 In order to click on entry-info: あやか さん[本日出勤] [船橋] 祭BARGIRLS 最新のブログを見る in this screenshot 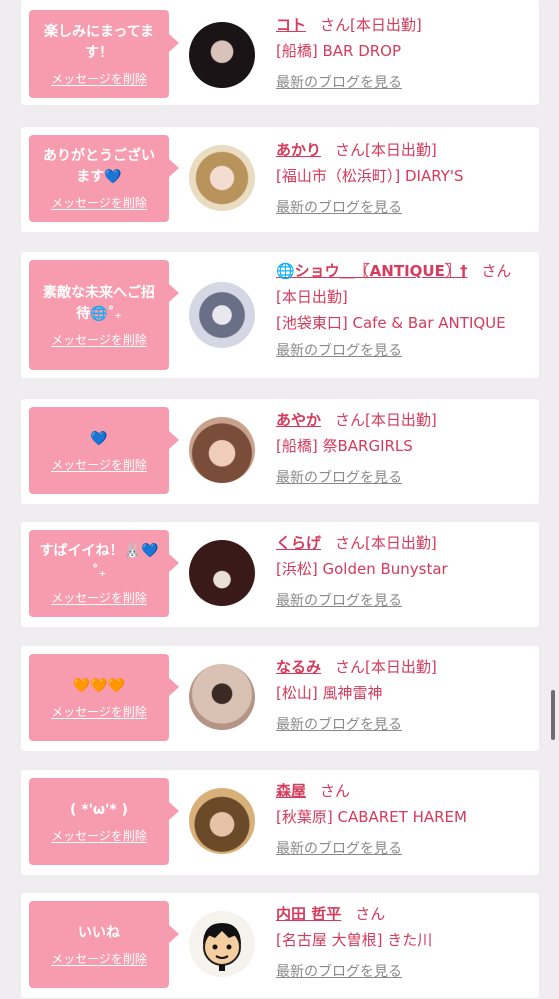, I will do `click(404, 449)`.